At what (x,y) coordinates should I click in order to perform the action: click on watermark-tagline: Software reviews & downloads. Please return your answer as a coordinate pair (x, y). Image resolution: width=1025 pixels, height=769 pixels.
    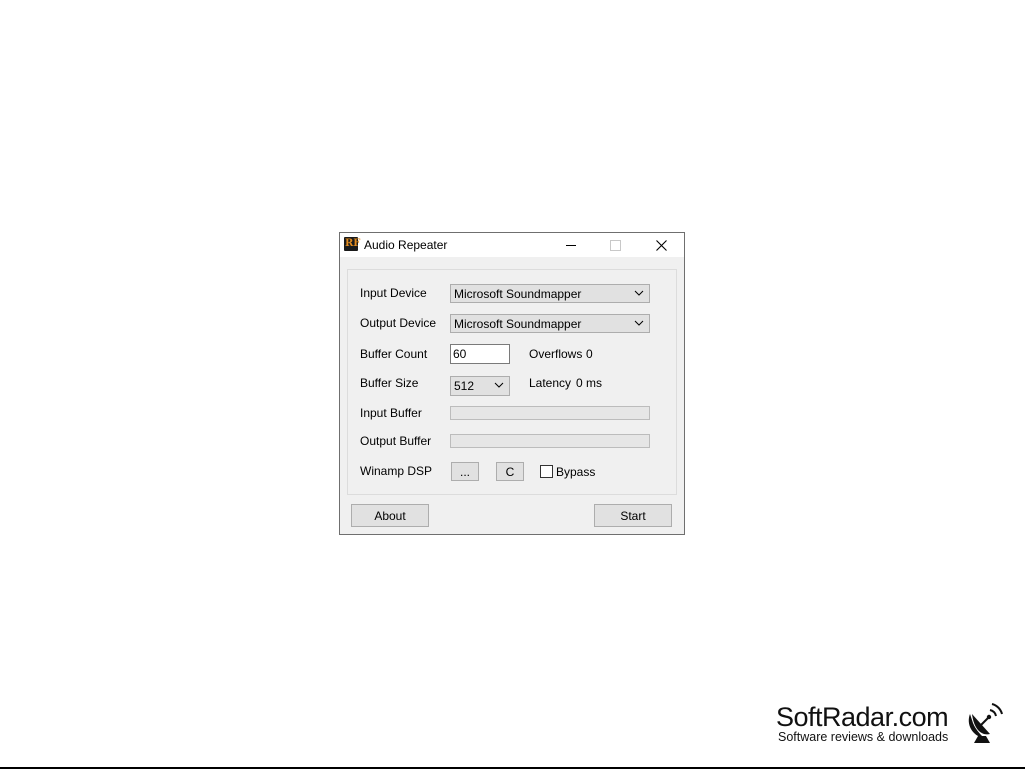
    Looking at the image, I should click on (863, 737).